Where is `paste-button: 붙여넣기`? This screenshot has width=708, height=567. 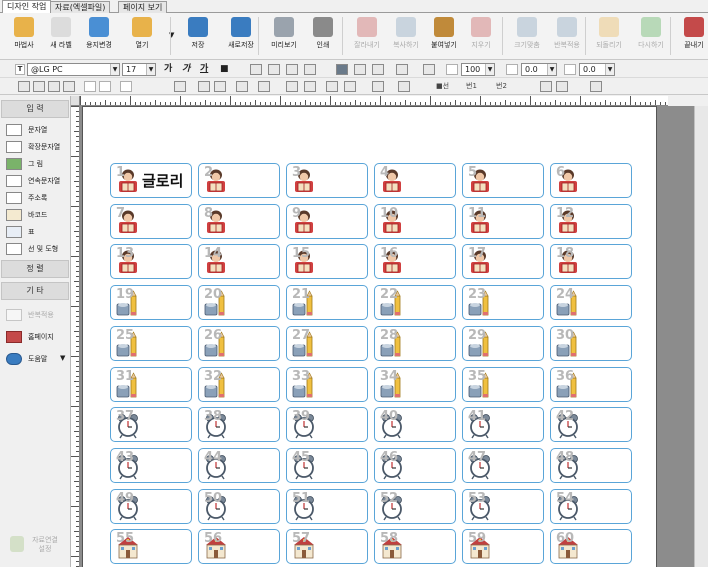 paste-button: 붙여넣기 is located at coordinates (444, 37).